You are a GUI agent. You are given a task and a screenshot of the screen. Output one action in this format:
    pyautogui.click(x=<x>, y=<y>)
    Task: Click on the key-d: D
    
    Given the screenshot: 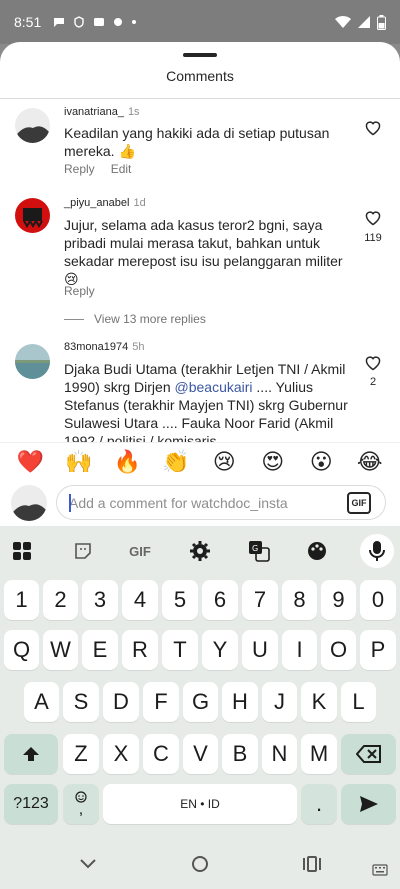 What is the action you would take?
    pyautogui.click(x=121, y=702)
    